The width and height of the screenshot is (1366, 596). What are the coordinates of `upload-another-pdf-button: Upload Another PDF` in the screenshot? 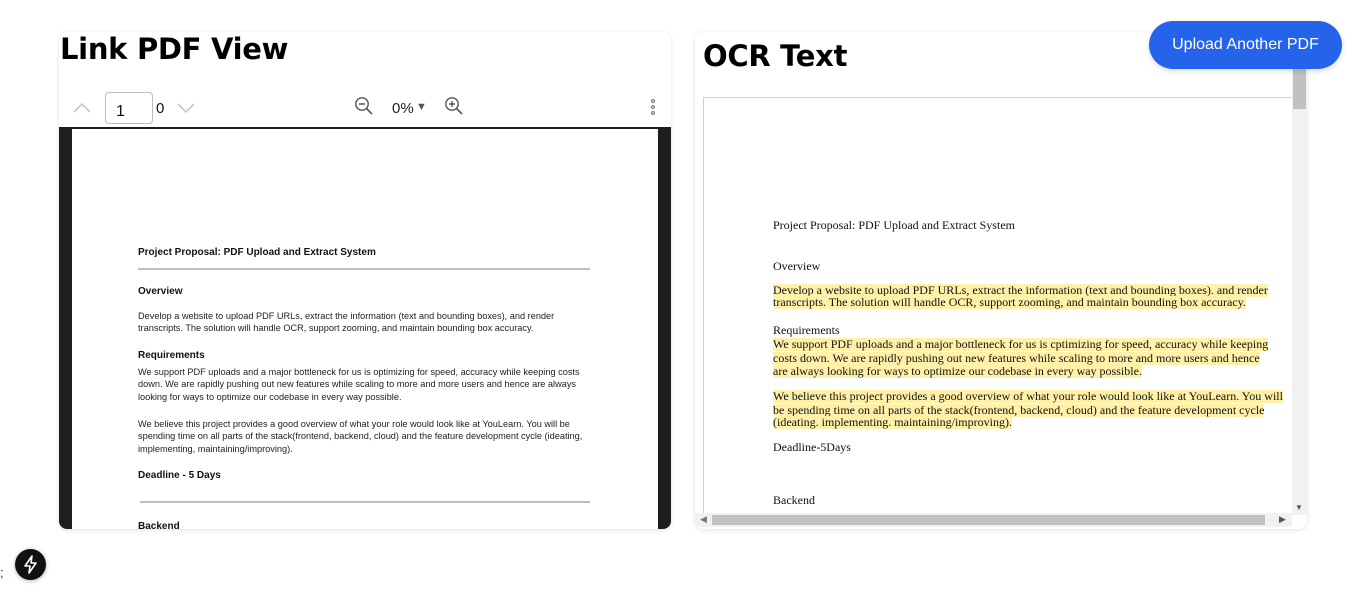 It's located at (1245, 45).